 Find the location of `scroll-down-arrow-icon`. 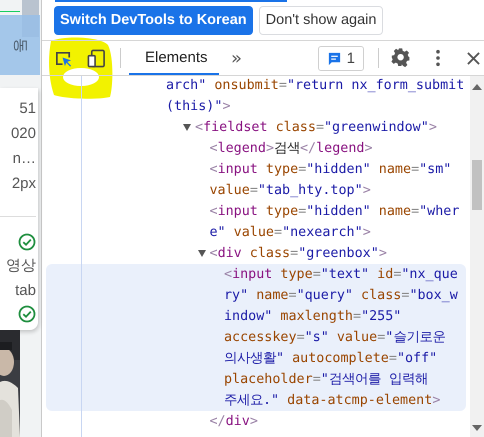

scroll-down-arrow-icon is located at coordinates (477, 428).